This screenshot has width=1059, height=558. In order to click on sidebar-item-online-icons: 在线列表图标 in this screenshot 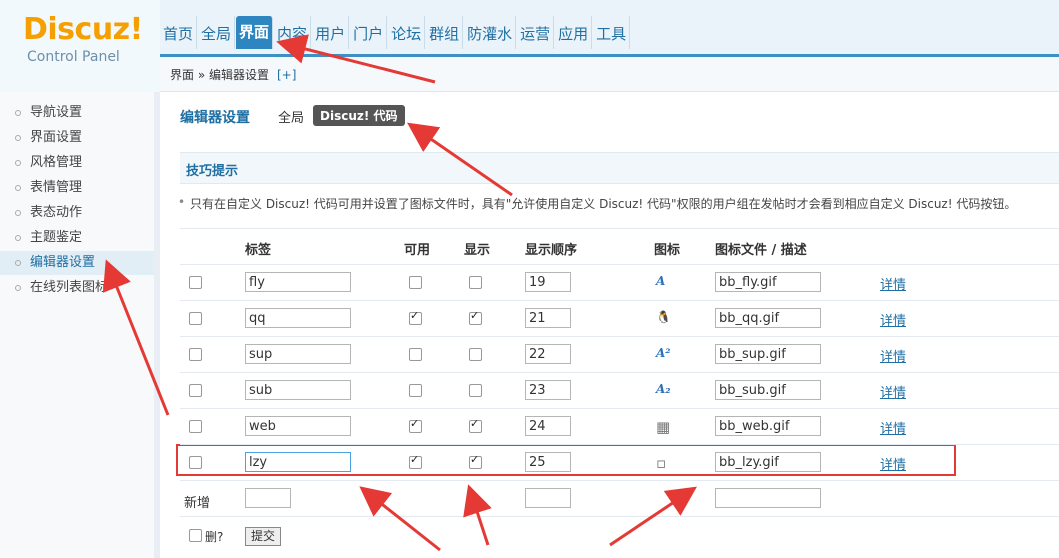, I will do `click(77, 288)`.